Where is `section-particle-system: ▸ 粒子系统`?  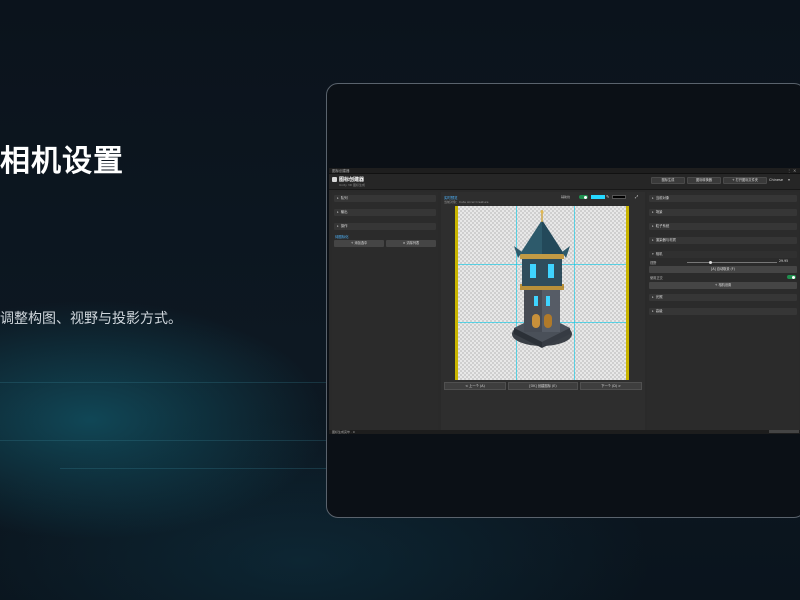 section-particle-system: ▸ 粒子系统 is located at coordinates (723, 226).